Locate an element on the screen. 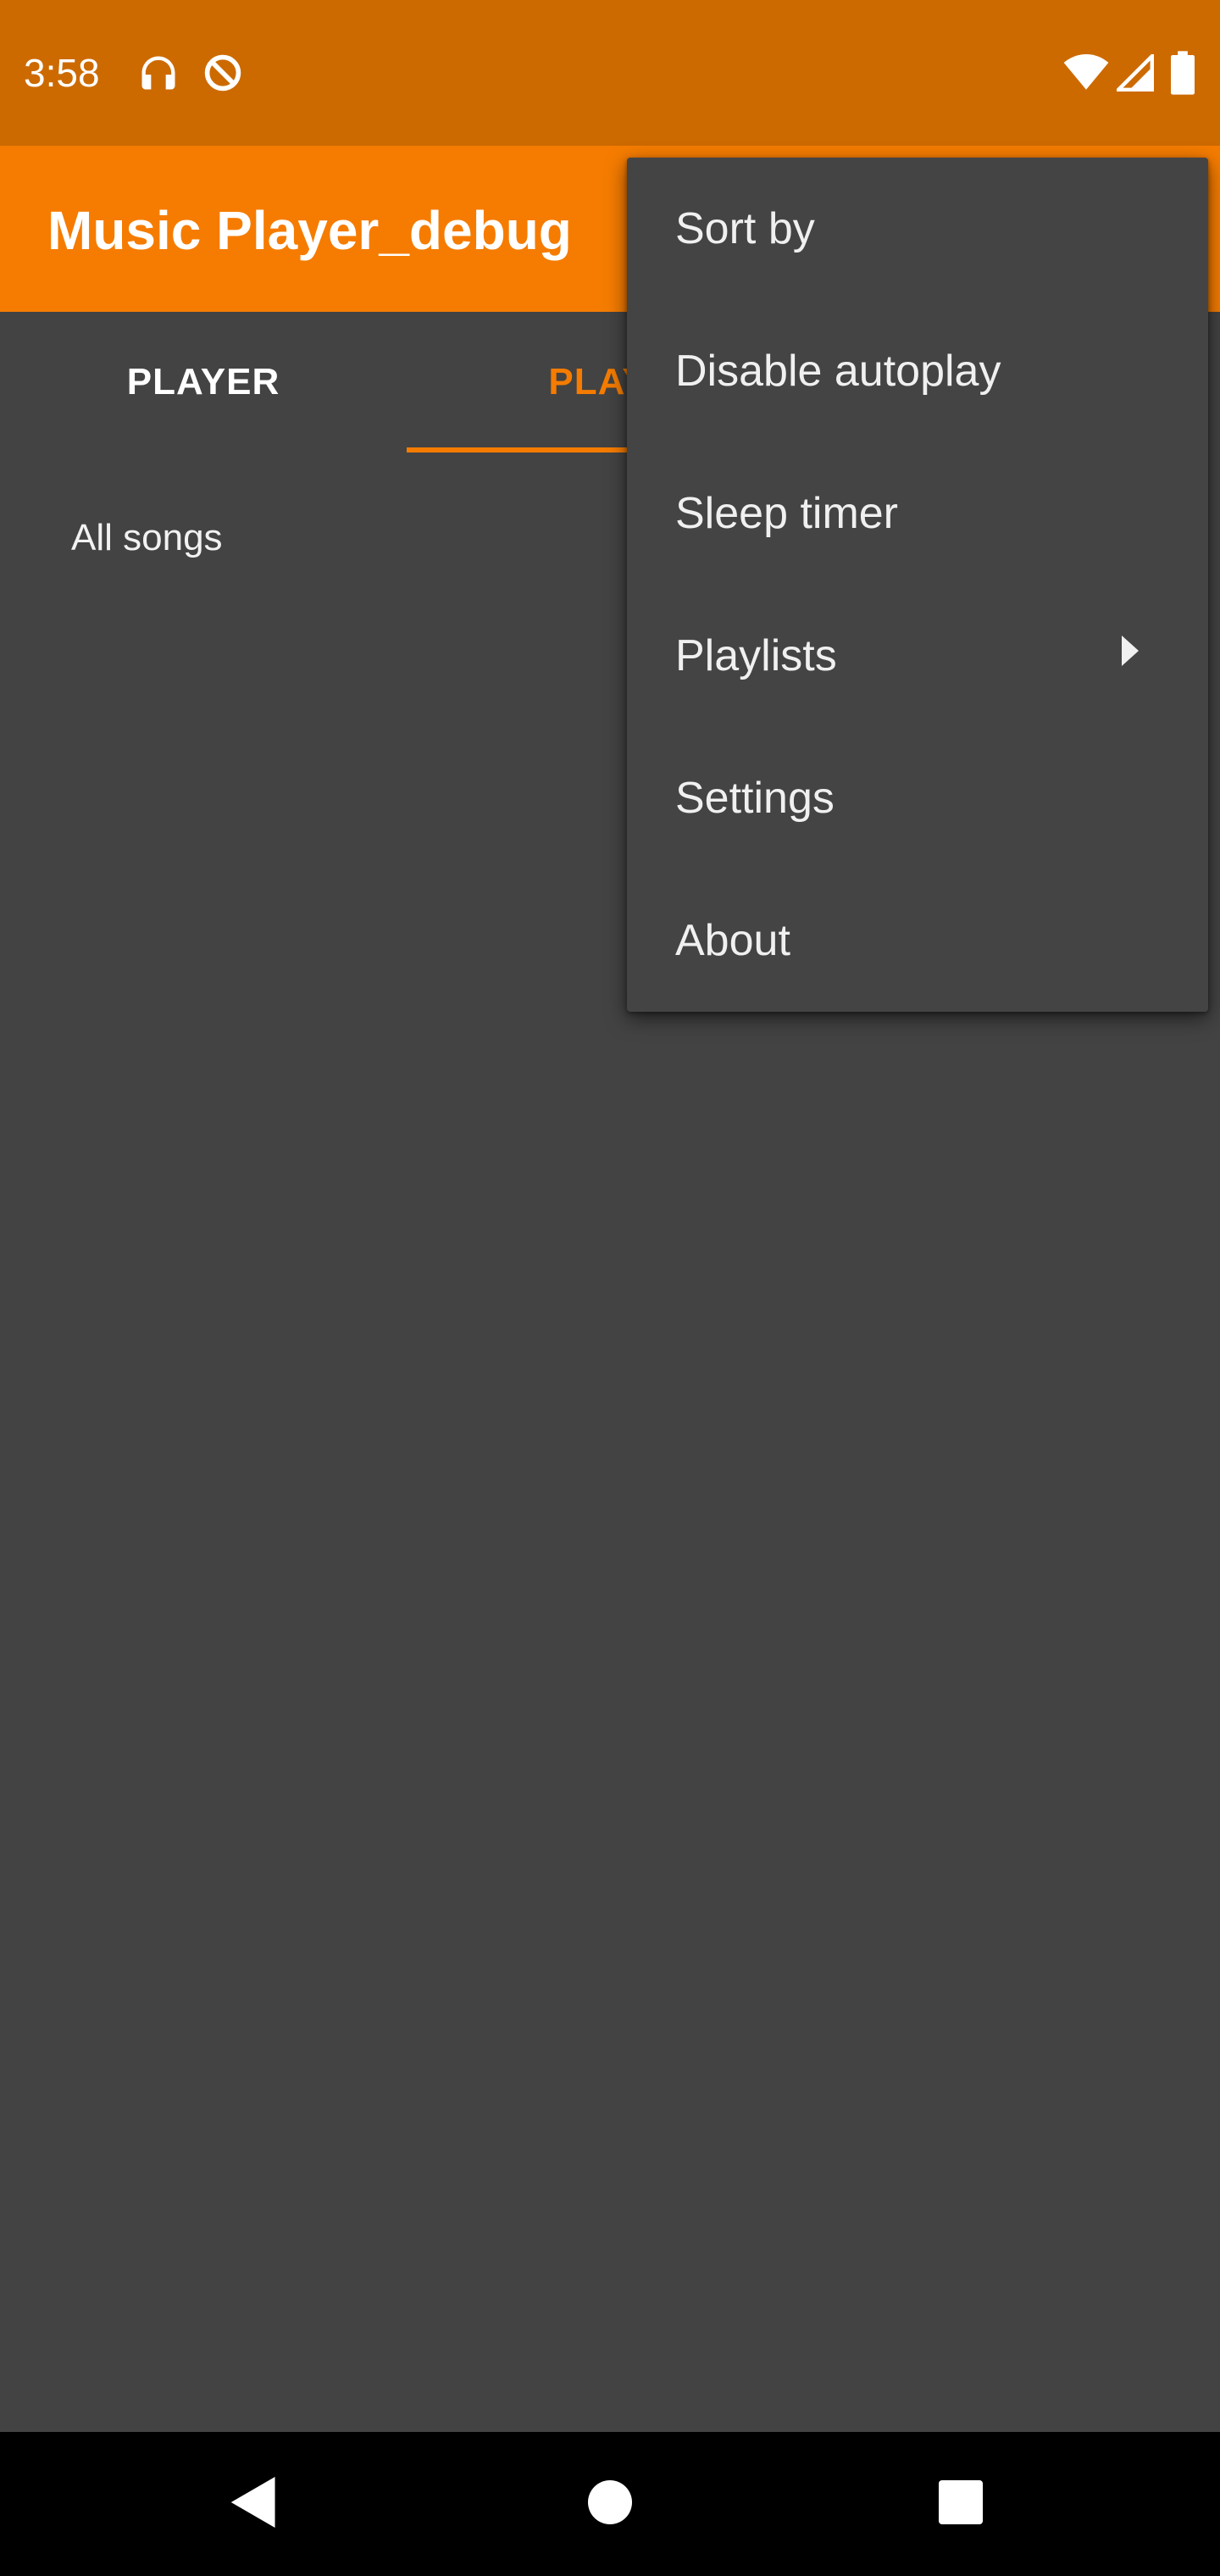 The image size is (1220, 2576). menu-item-label: Disable autoplay is located at coordinates (838, 371).